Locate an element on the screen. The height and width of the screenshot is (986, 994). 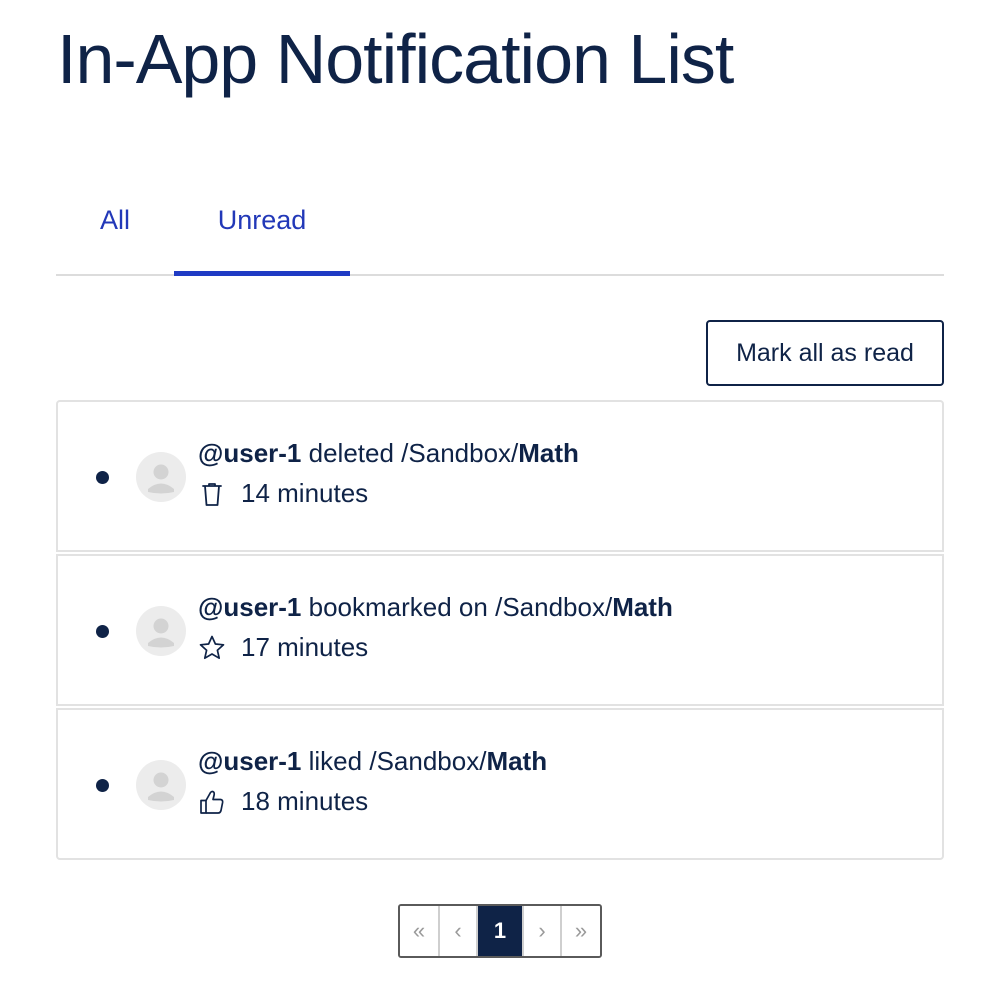
first-page-button: « is located at coordinates (420, 931).